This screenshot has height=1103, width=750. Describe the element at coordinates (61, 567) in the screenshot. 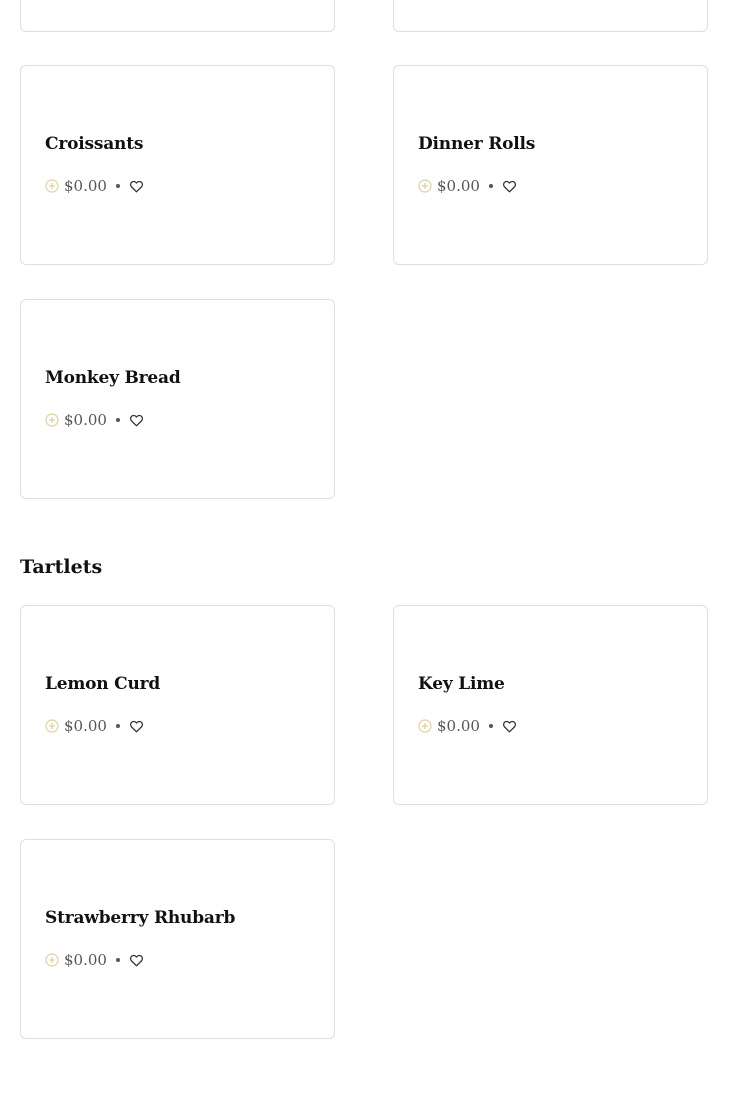

I see `section-title: Tartlets` at that location.